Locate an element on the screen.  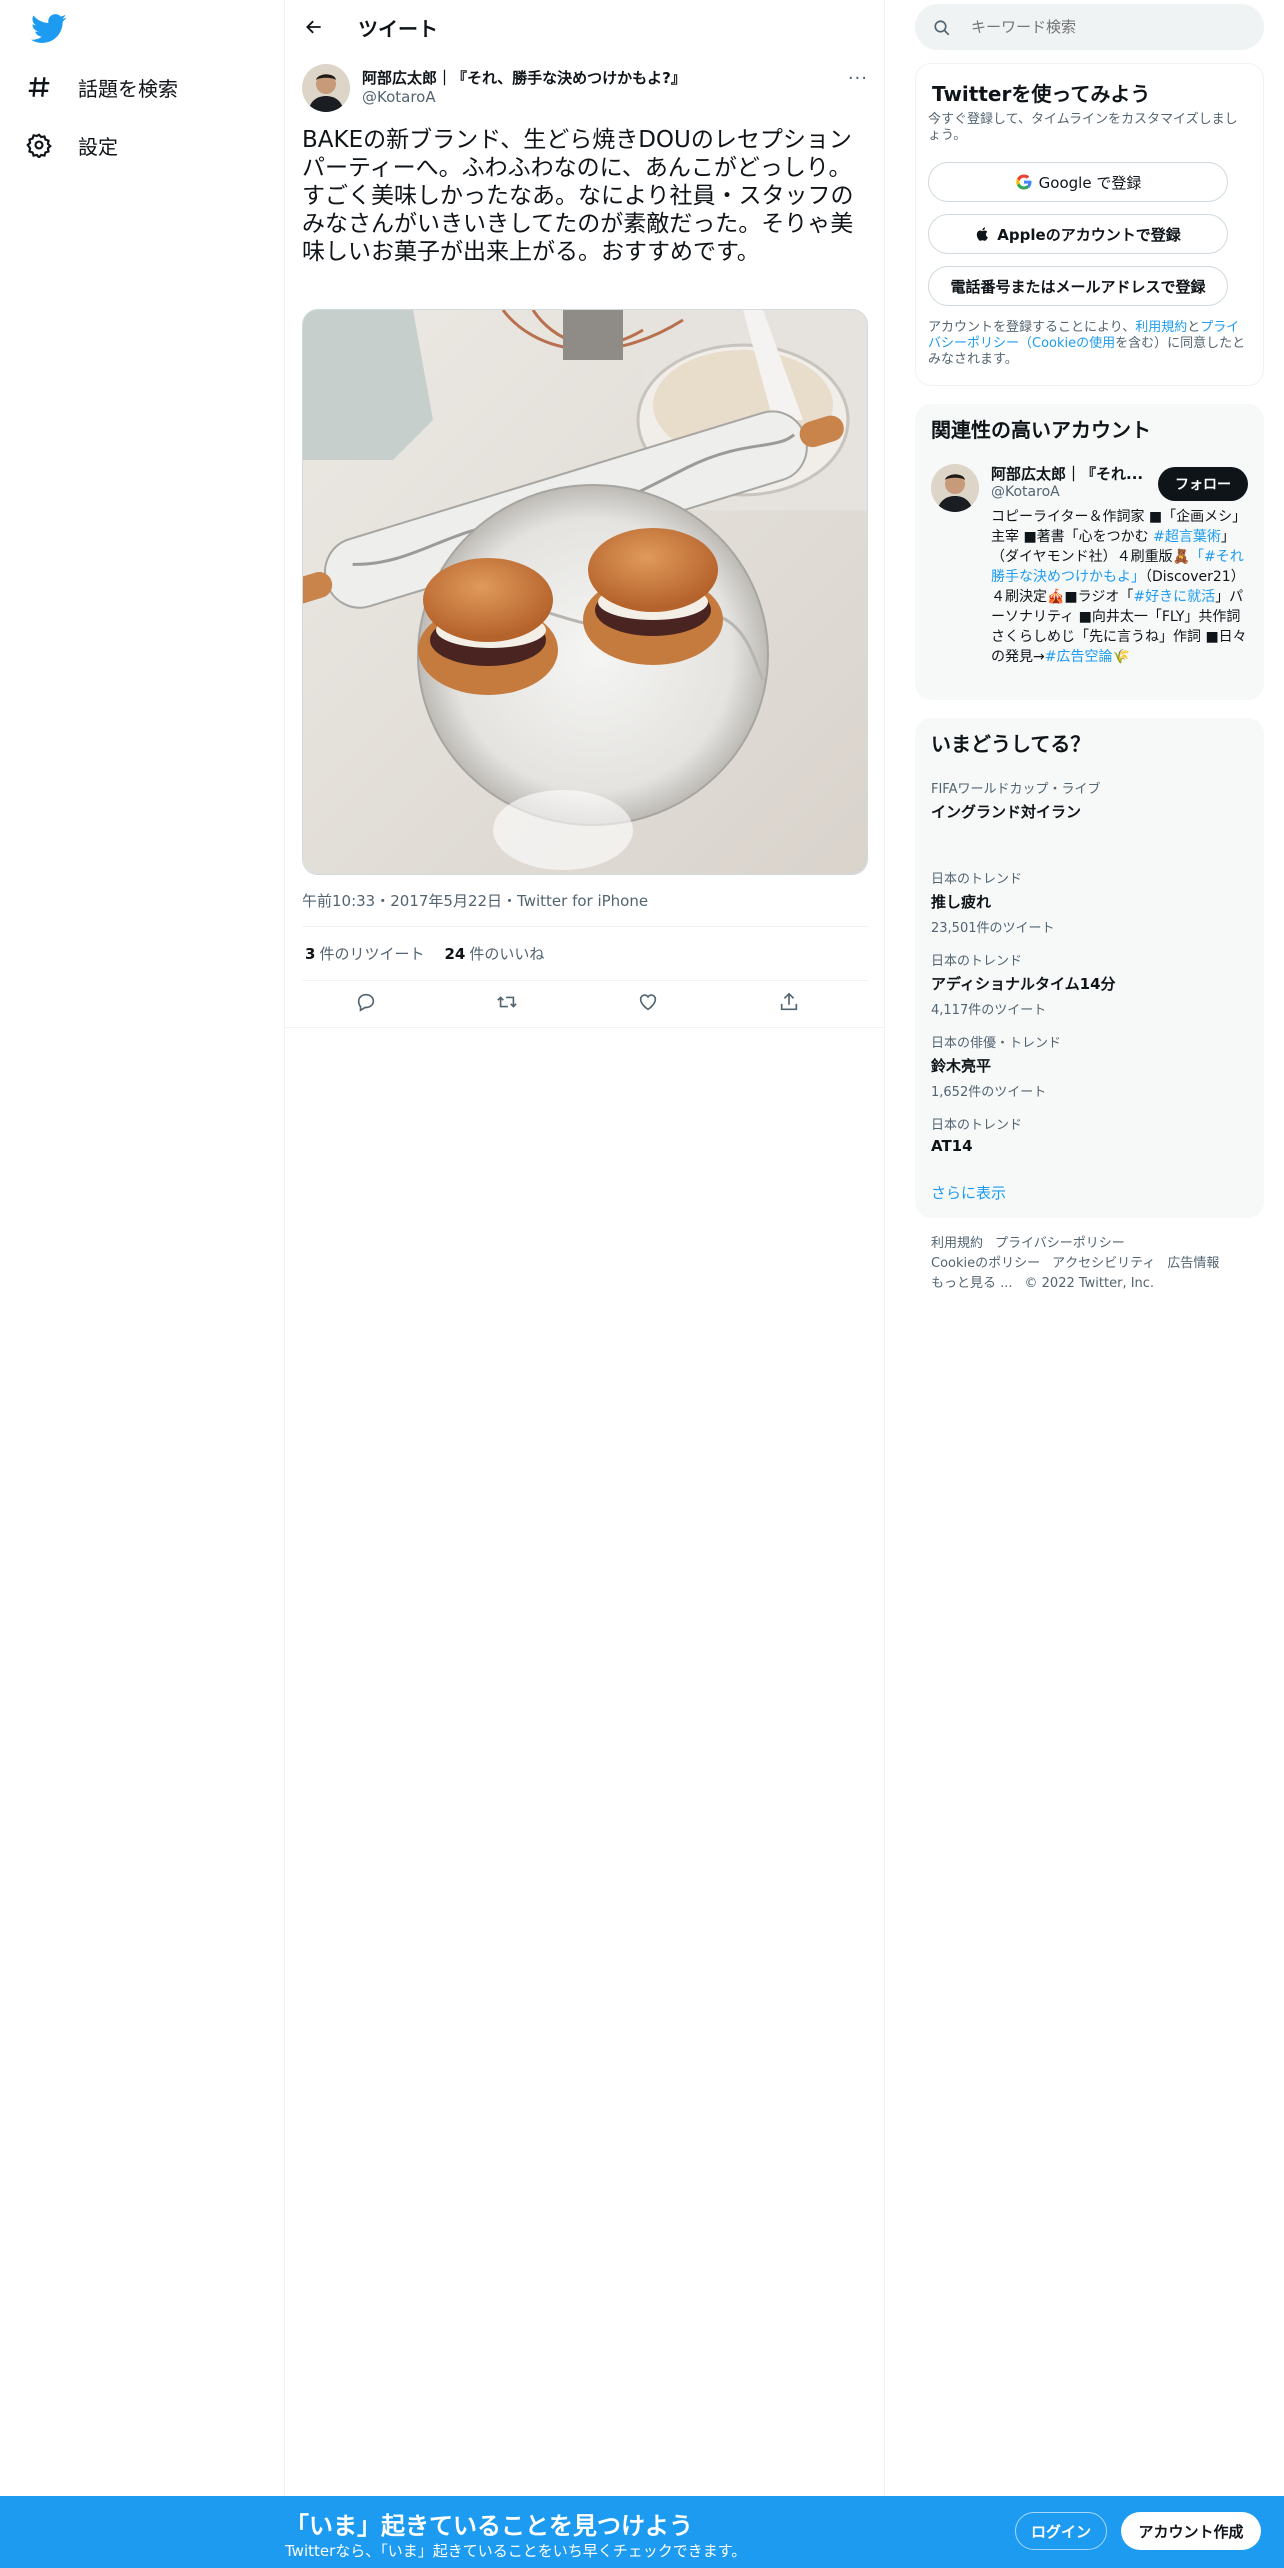
banner-subtitle: Twitterなら、「いま」起きていることをいち早くチェックできます。 is located at coordinates (516, 2551).